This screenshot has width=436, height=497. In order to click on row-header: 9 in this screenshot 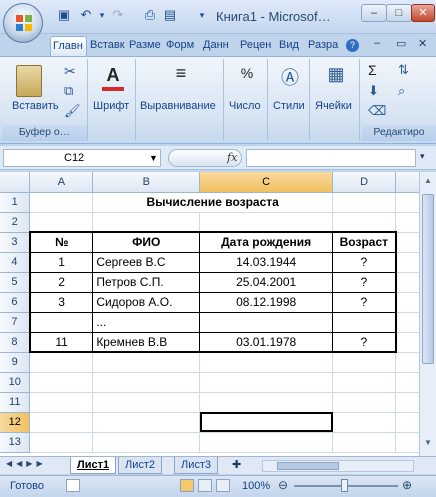, I will do `click(15, 362)`.